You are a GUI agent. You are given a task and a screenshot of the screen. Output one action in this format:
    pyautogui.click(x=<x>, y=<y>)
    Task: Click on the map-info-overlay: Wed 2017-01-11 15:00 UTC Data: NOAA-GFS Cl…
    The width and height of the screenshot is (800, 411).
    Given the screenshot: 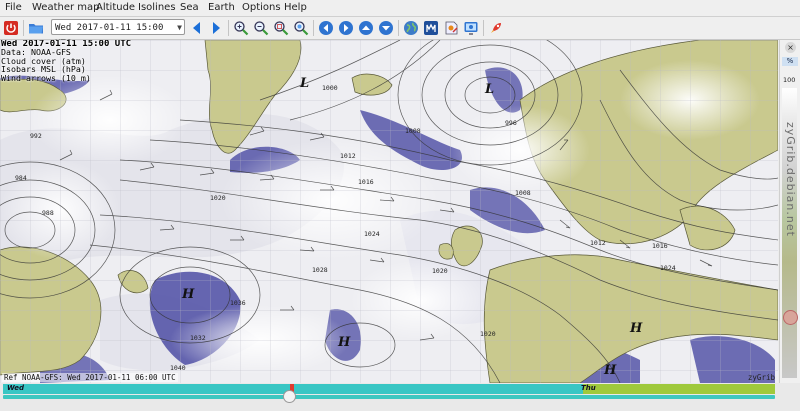 What is the action you would take?
    pyautogui.click(x=66, y=61)
    